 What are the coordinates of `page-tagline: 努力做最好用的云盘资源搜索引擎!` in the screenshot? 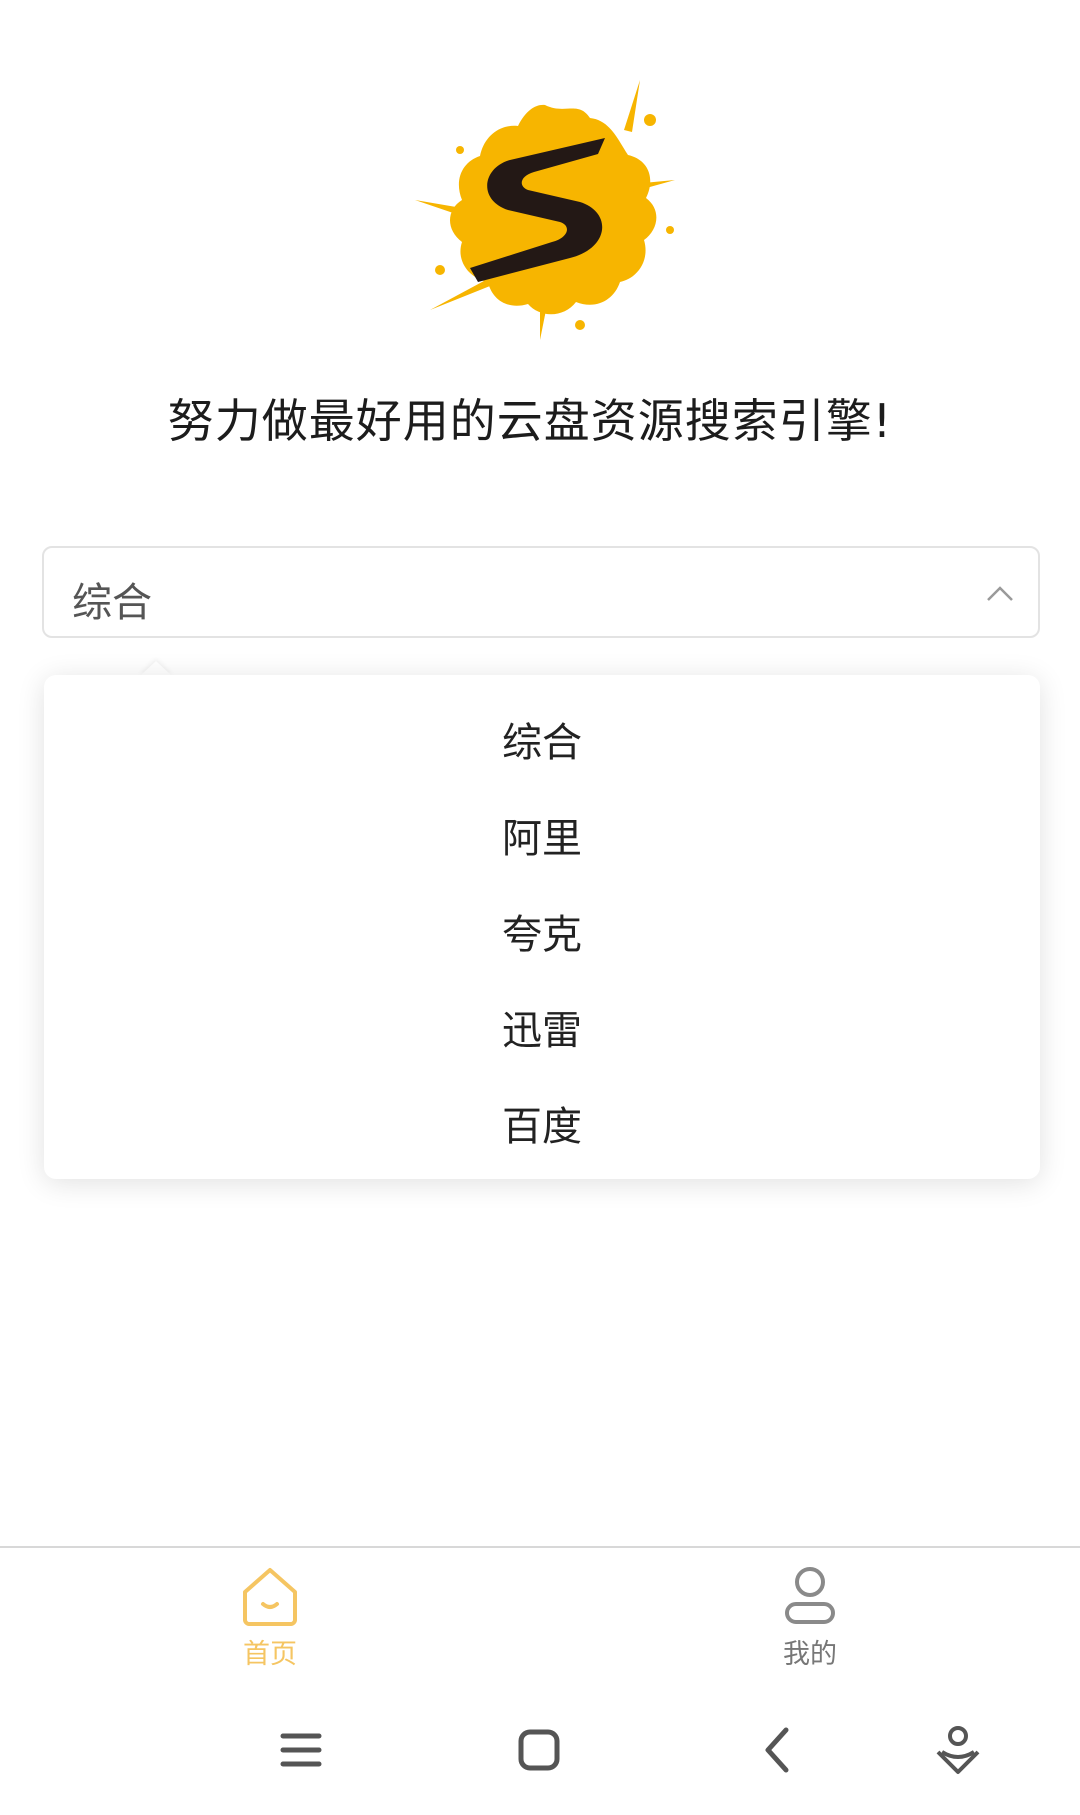 It's located at (530, 421).